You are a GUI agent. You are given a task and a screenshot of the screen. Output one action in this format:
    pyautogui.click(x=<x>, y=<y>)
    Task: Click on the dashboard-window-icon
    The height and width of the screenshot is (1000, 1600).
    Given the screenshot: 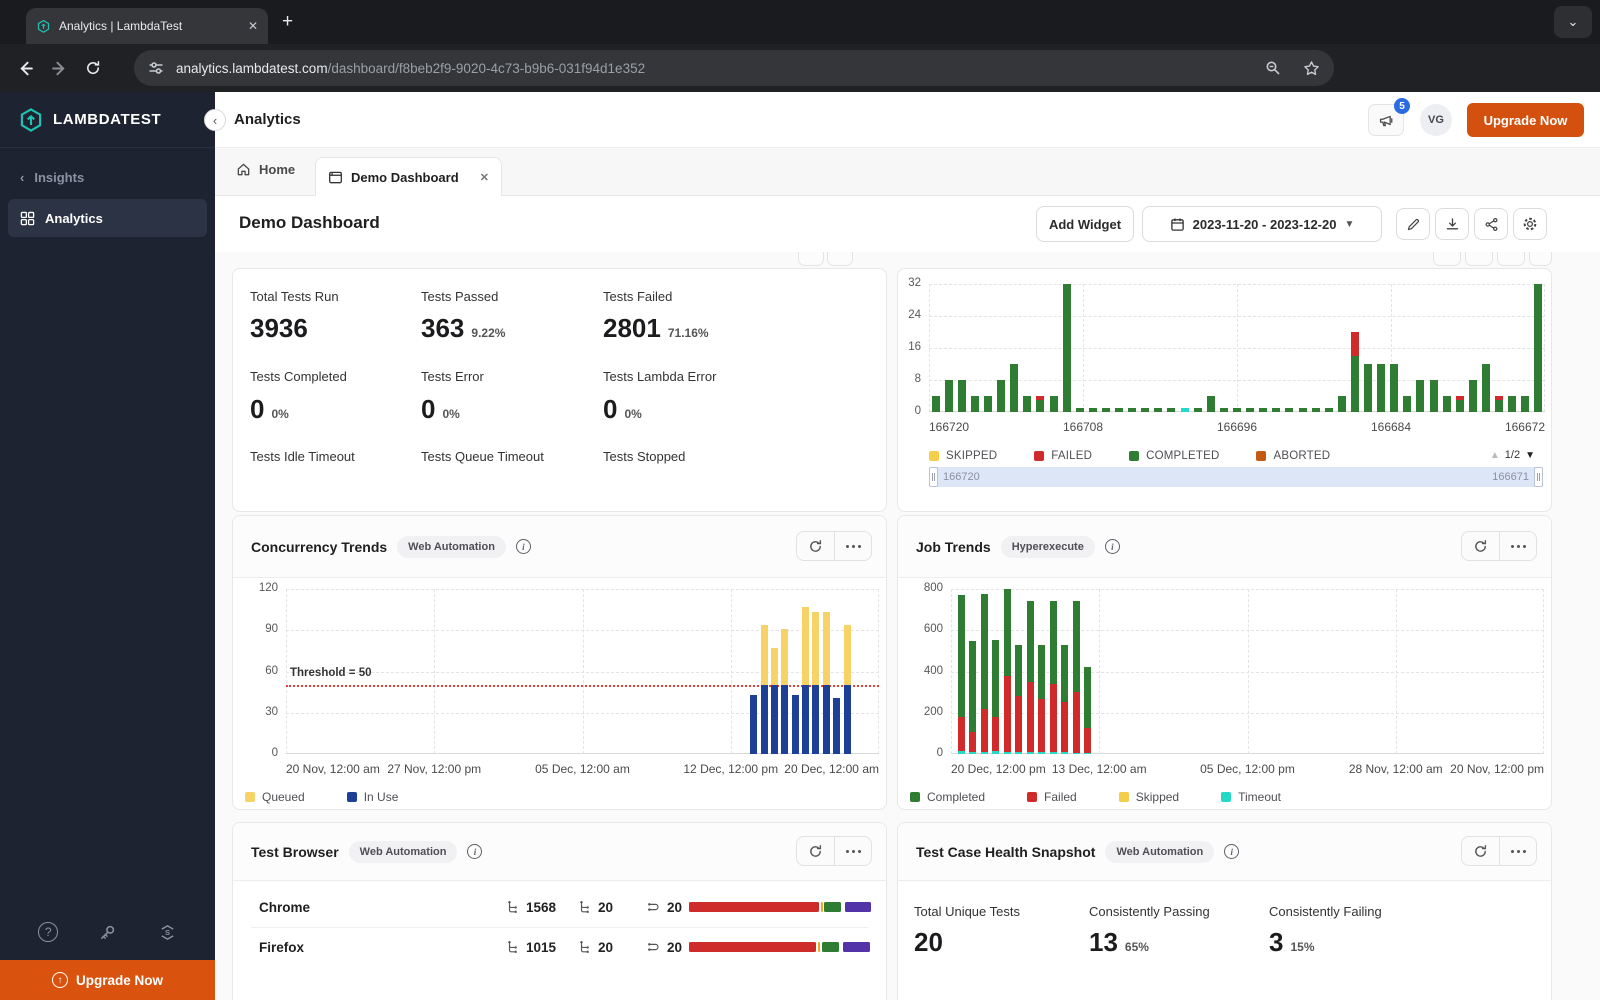 What is the action you would take?
    pyautogui.click(x=335, y=177)
    